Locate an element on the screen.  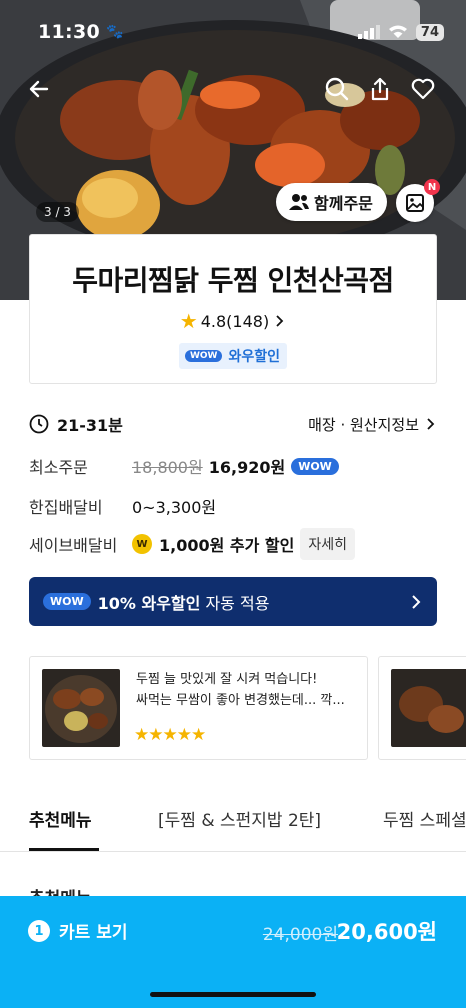
min-order-price: 16,920원 is located at coordinates (247, 467).